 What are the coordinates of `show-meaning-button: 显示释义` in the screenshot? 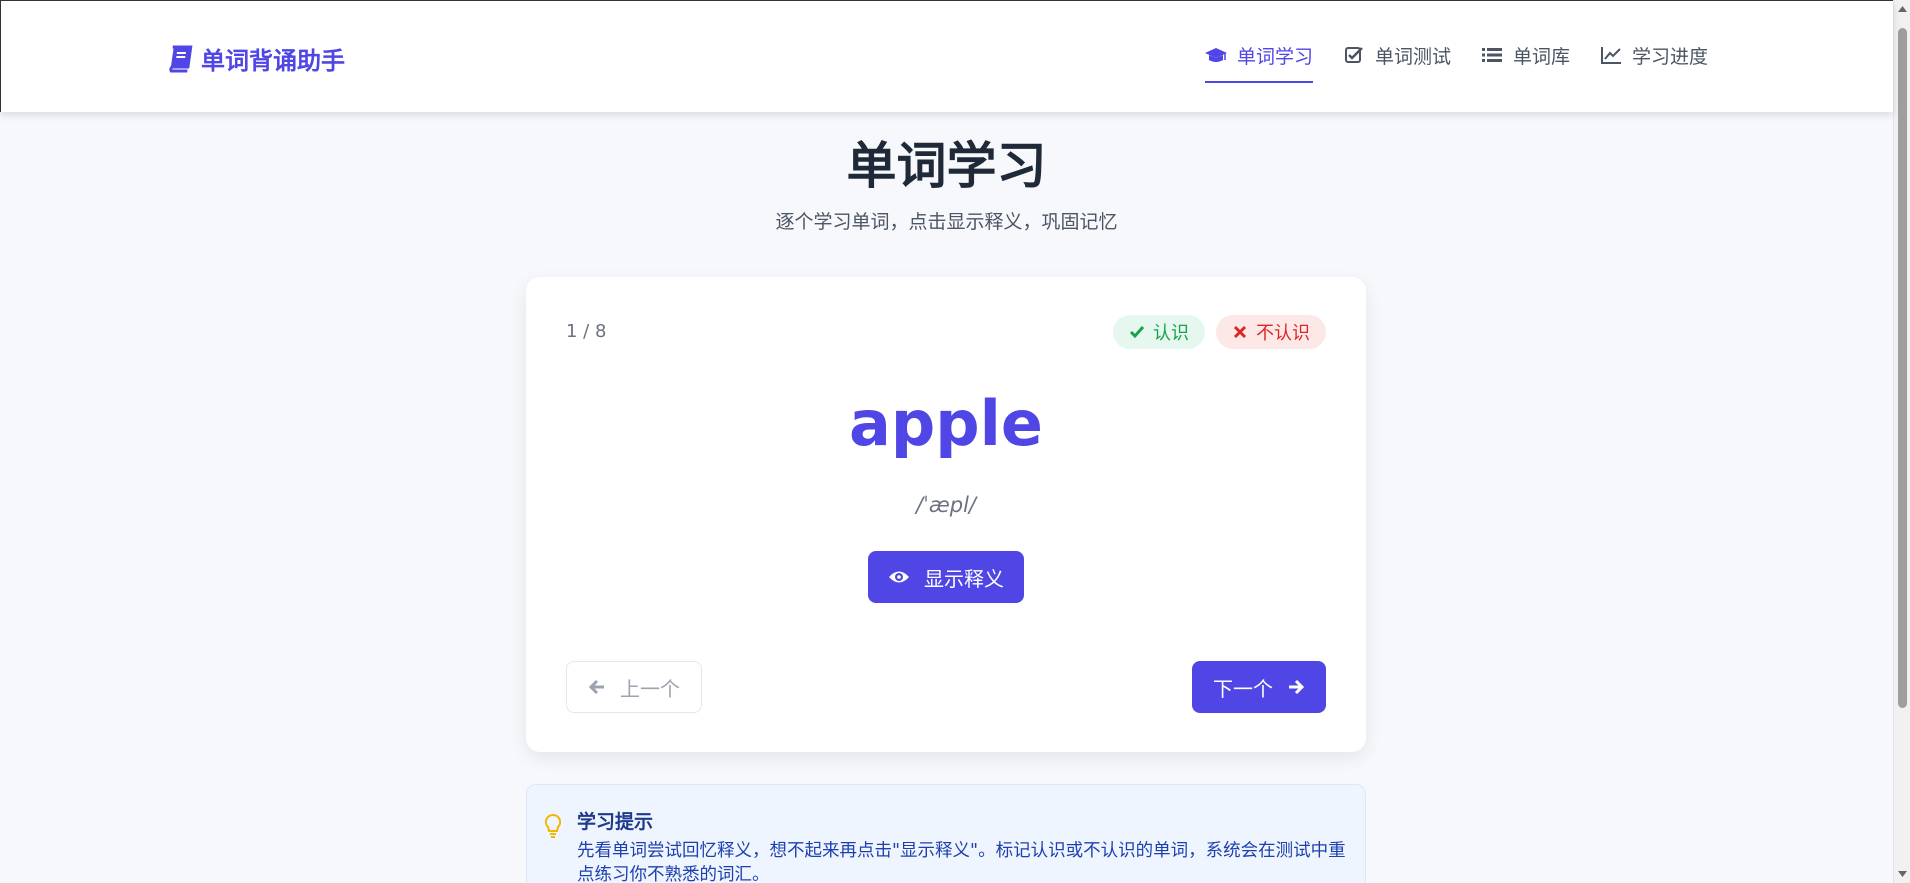 It's located at (946, 577).